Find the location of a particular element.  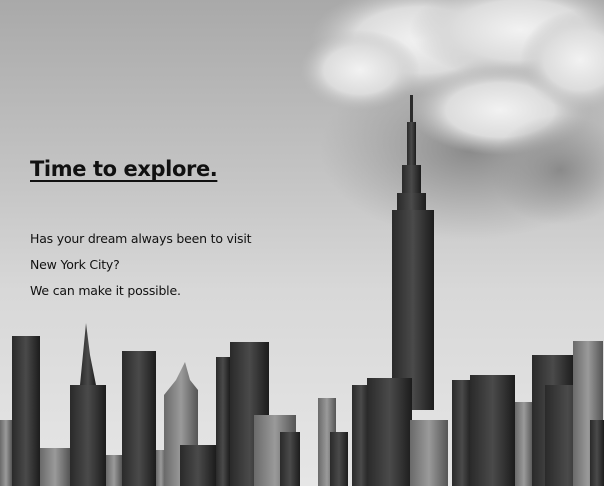

hero-description-line-3: We can make it possible. is located at coordinates (105, 290).